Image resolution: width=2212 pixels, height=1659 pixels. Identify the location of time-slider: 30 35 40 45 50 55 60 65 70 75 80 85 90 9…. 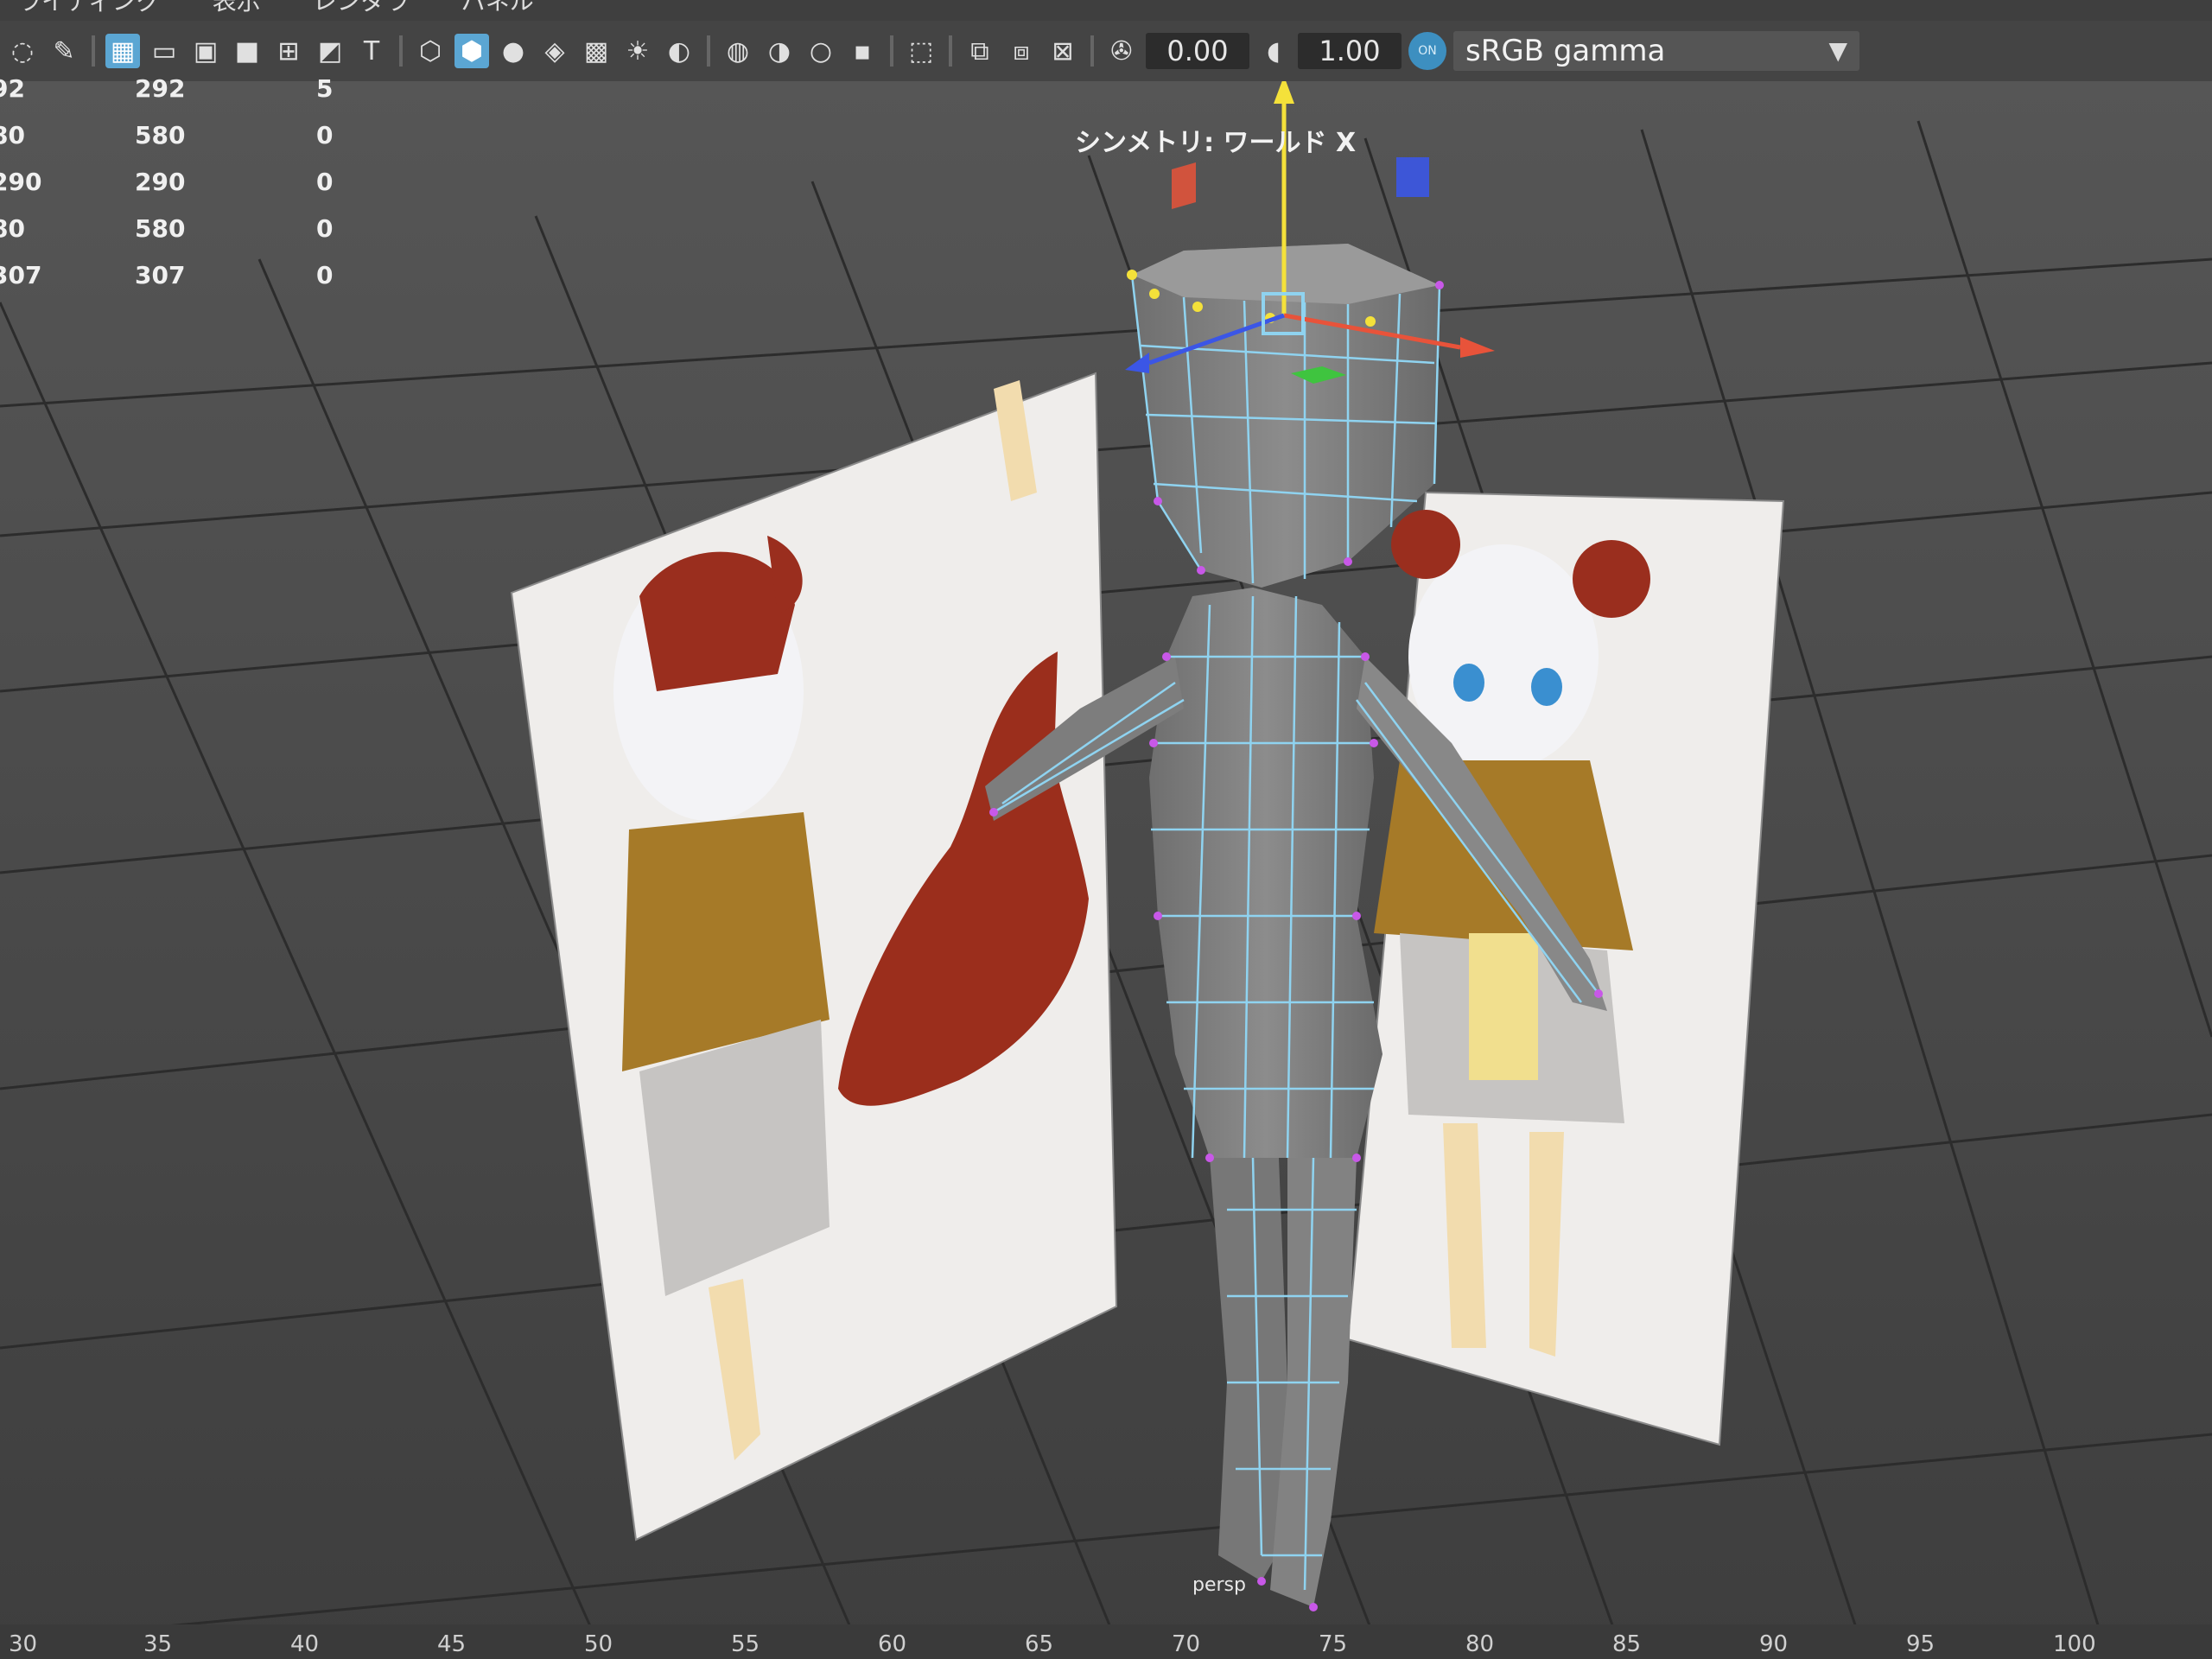
(1106, 1641).